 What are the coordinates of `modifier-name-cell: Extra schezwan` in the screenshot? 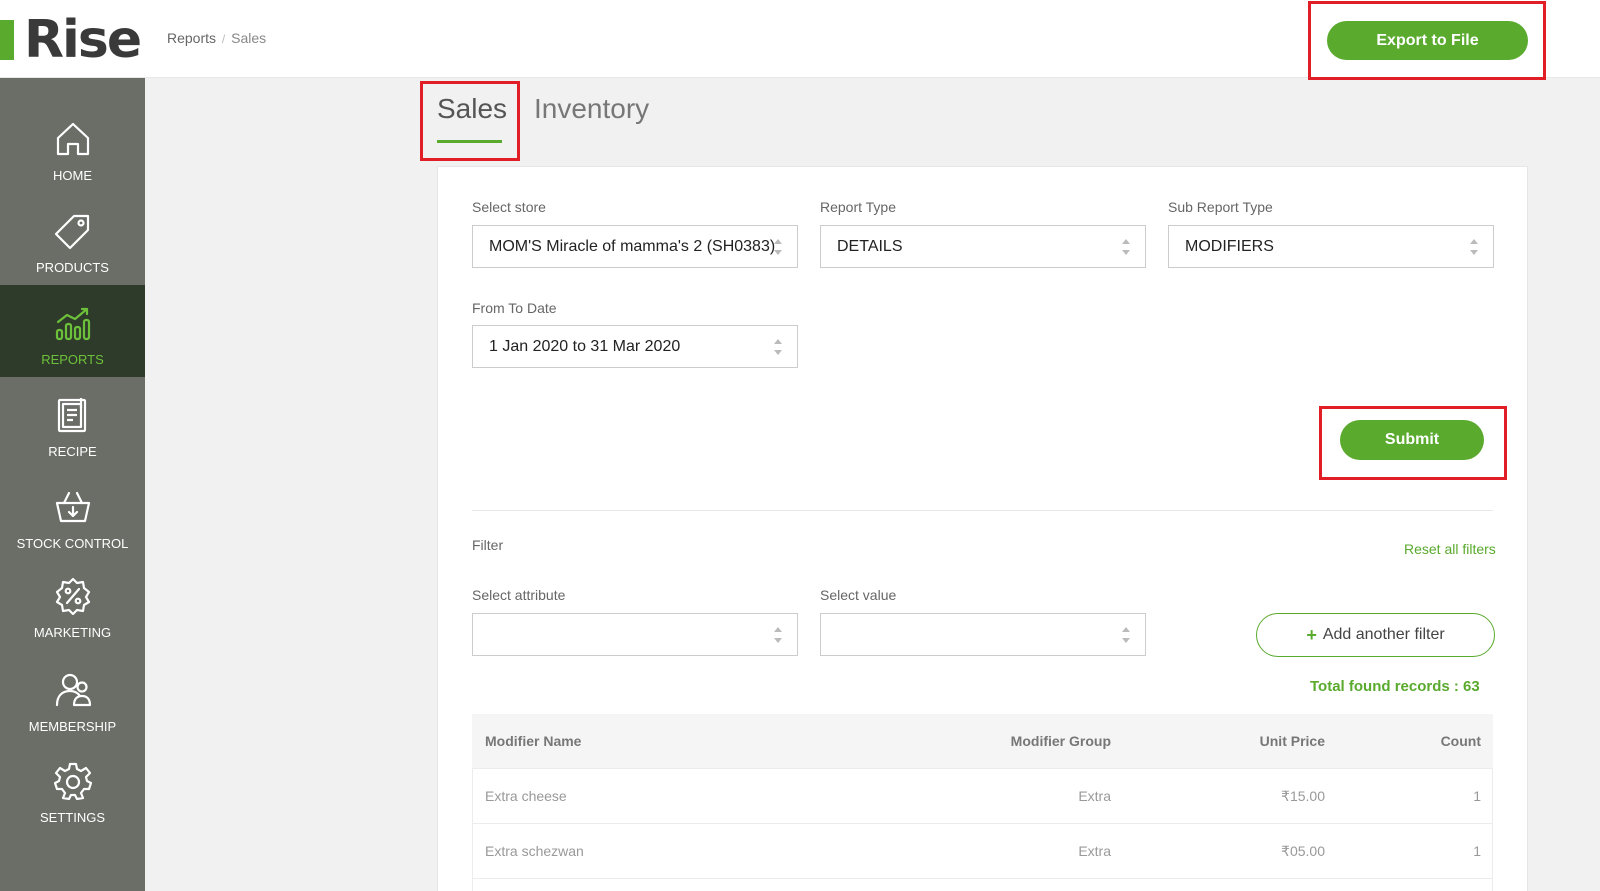 It's located at (534, 851).